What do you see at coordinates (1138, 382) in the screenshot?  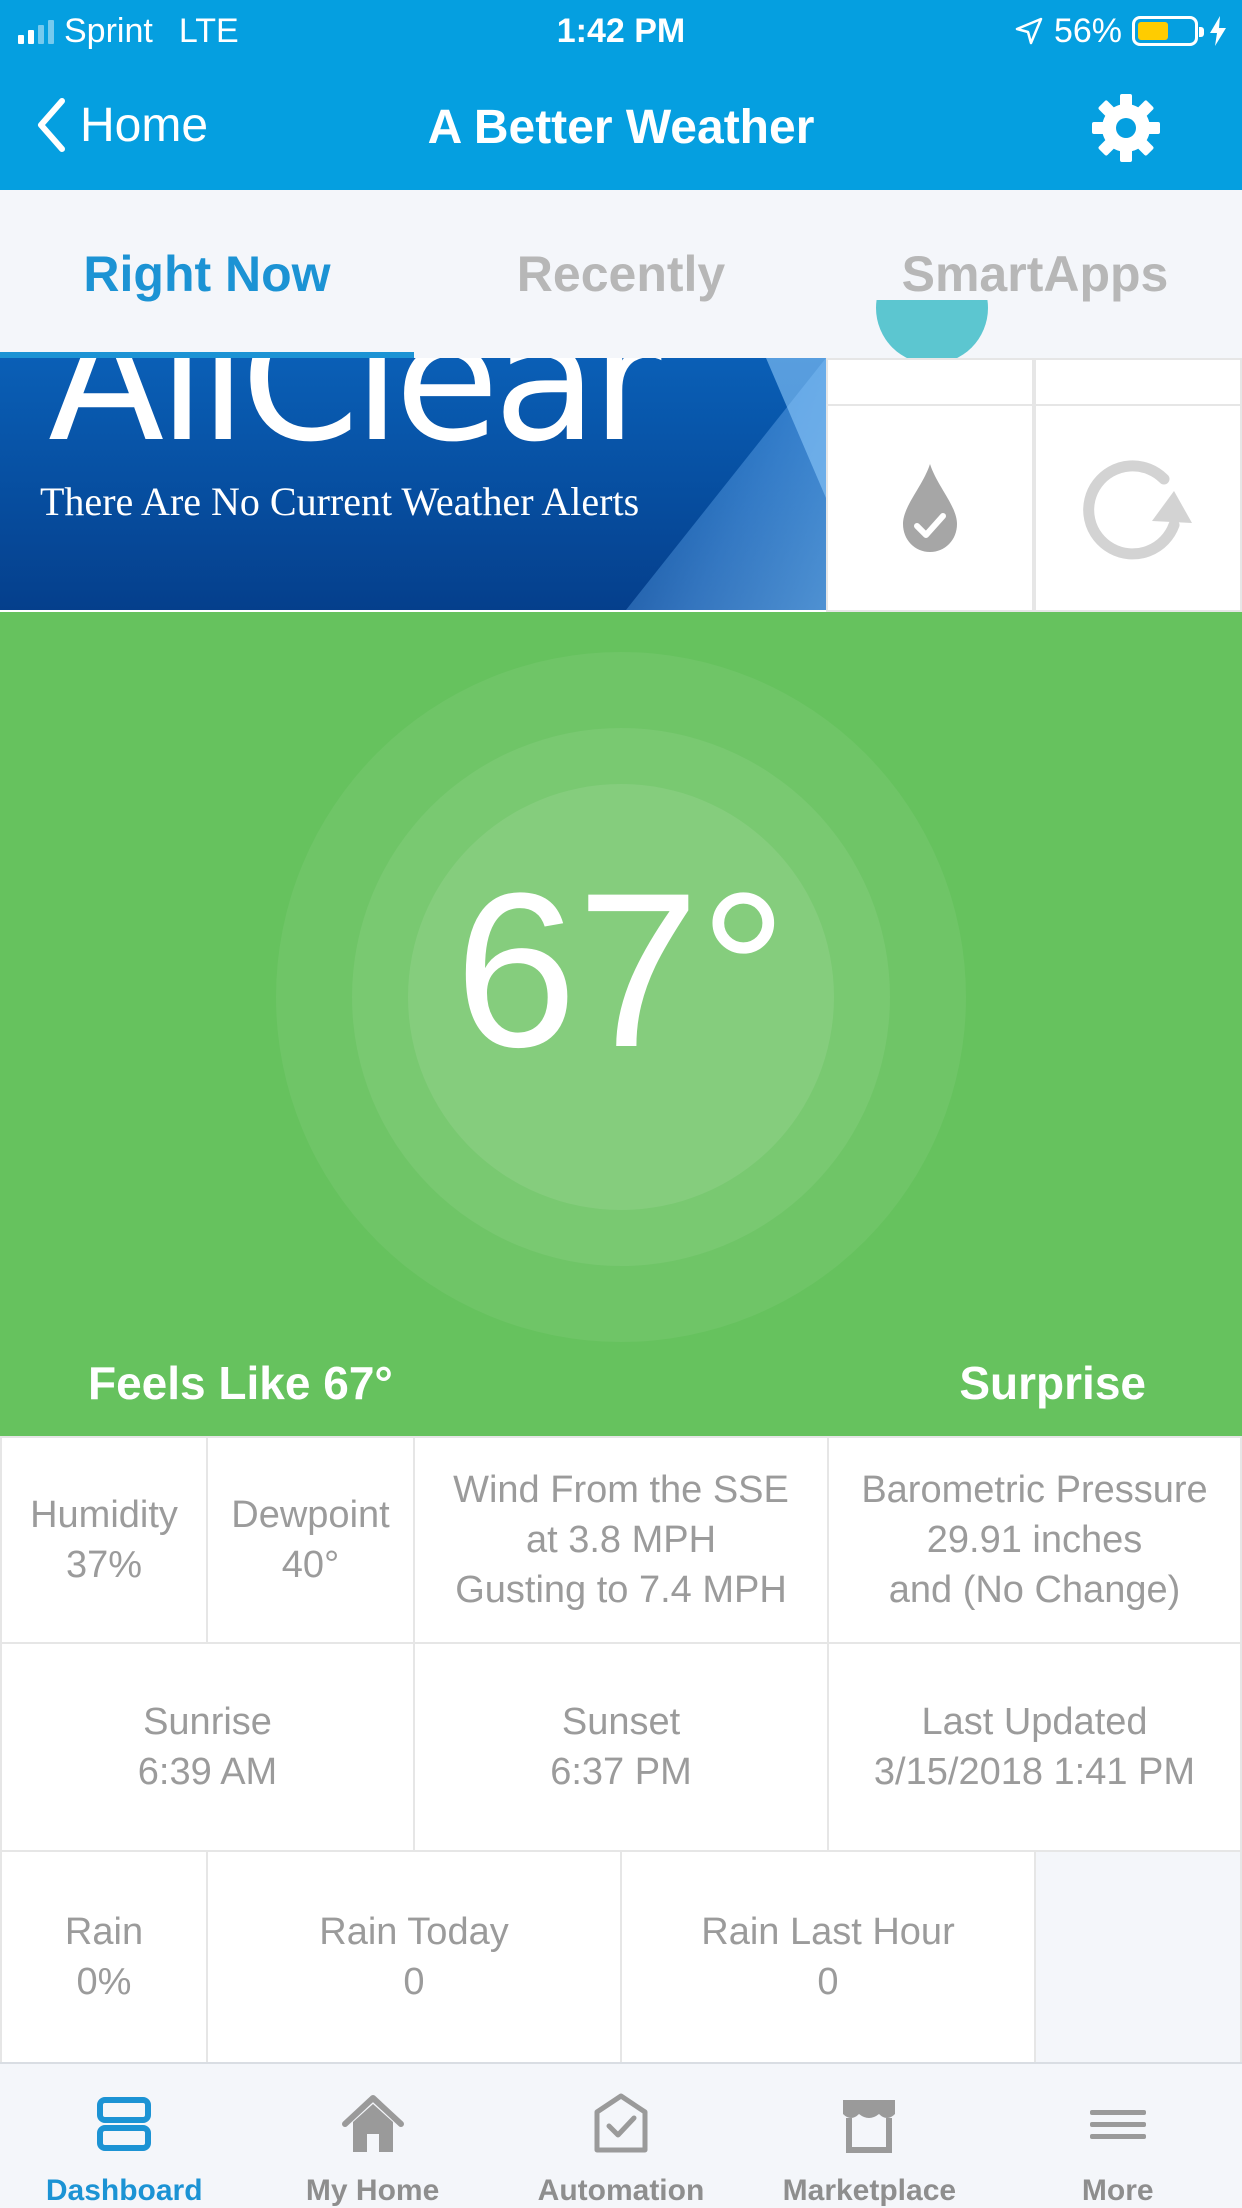 I see `tile-top-right` at bounding box center [1138, 382].